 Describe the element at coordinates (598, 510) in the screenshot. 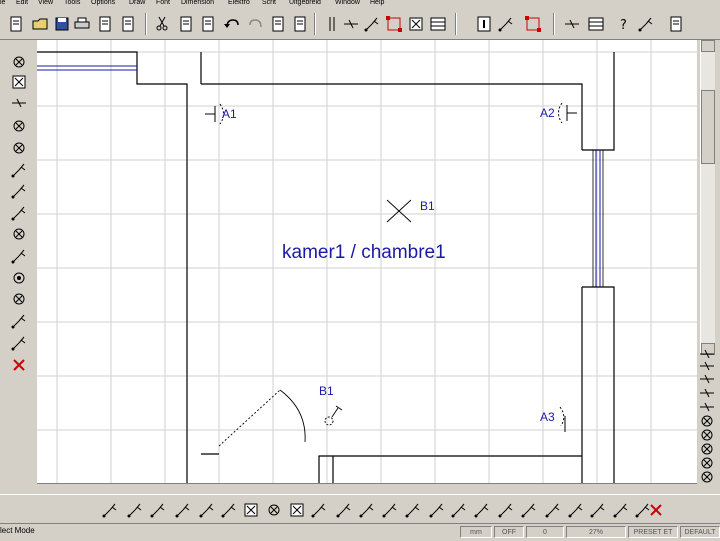

I see `switch-p-icon` at that location.